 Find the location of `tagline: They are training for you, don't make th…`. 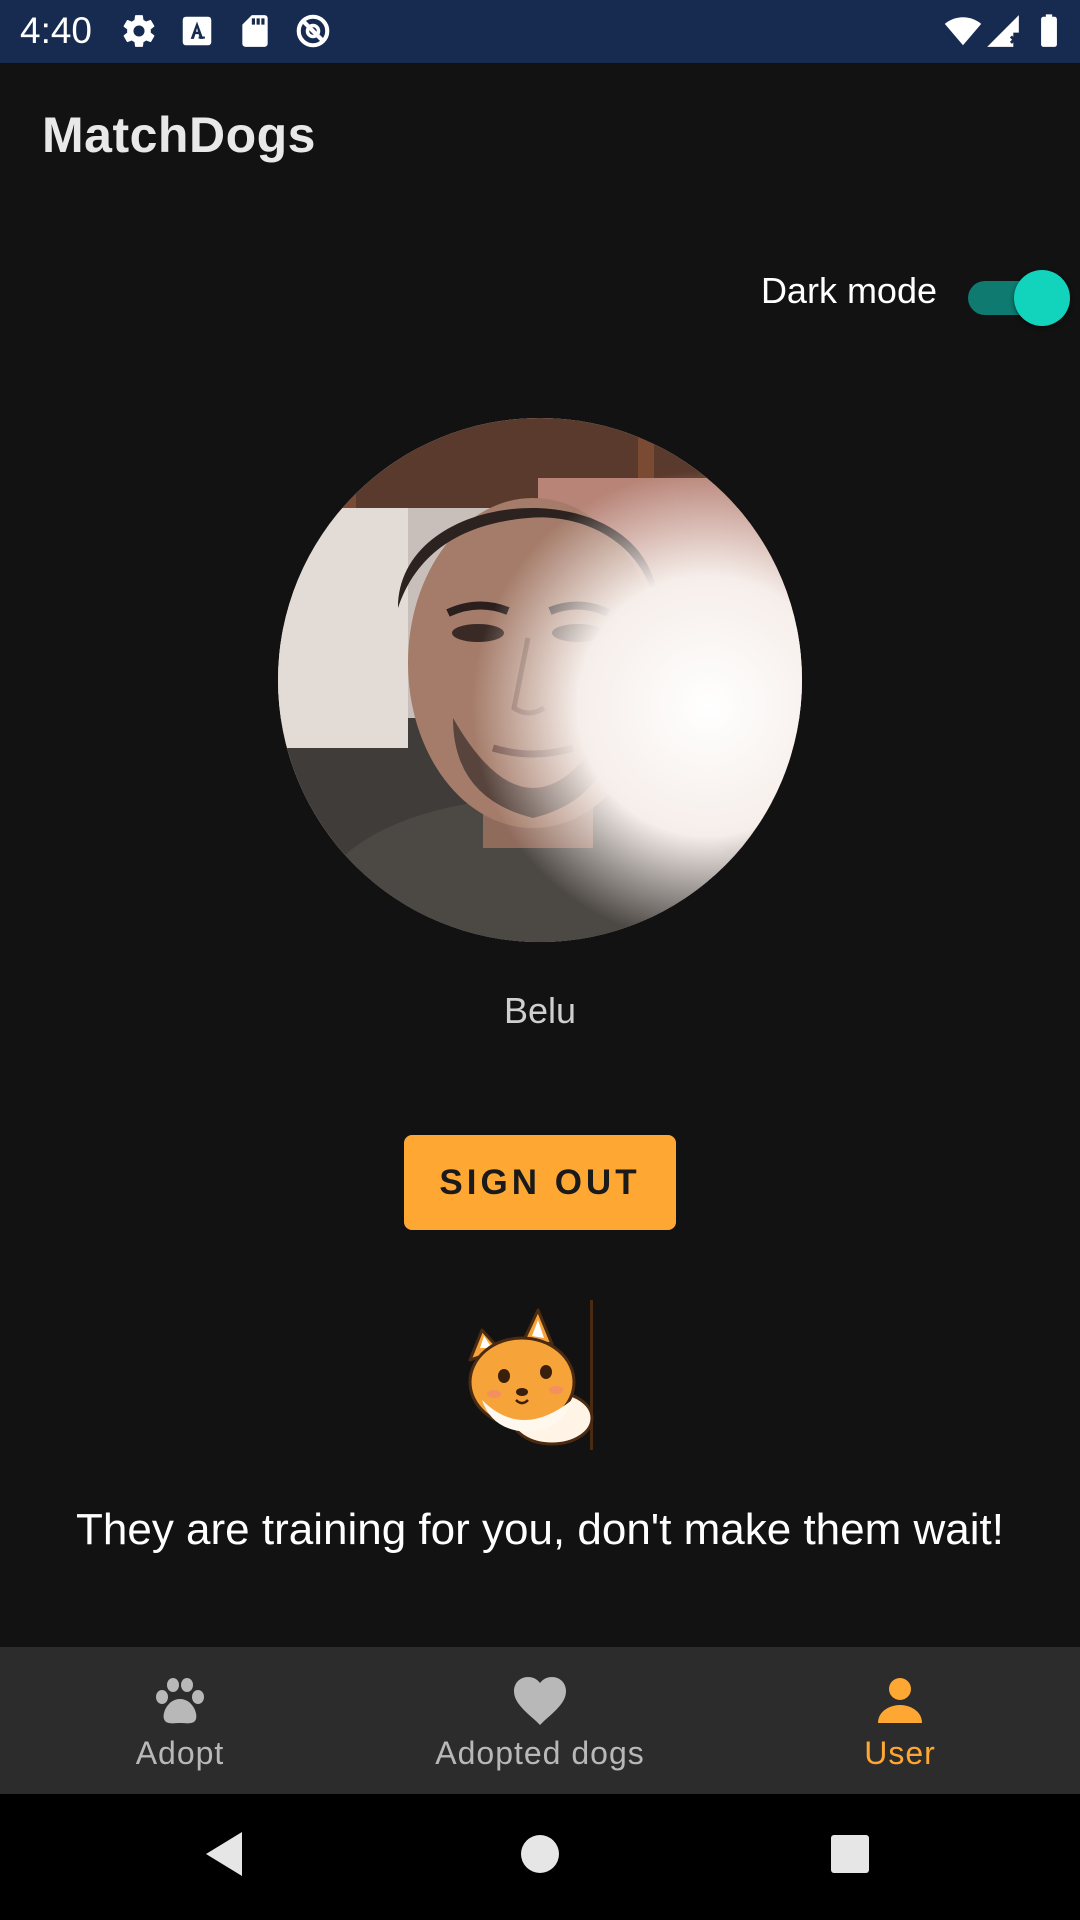

tagline: They are training for you, don't make th… is located at coordinates (540, 1529).